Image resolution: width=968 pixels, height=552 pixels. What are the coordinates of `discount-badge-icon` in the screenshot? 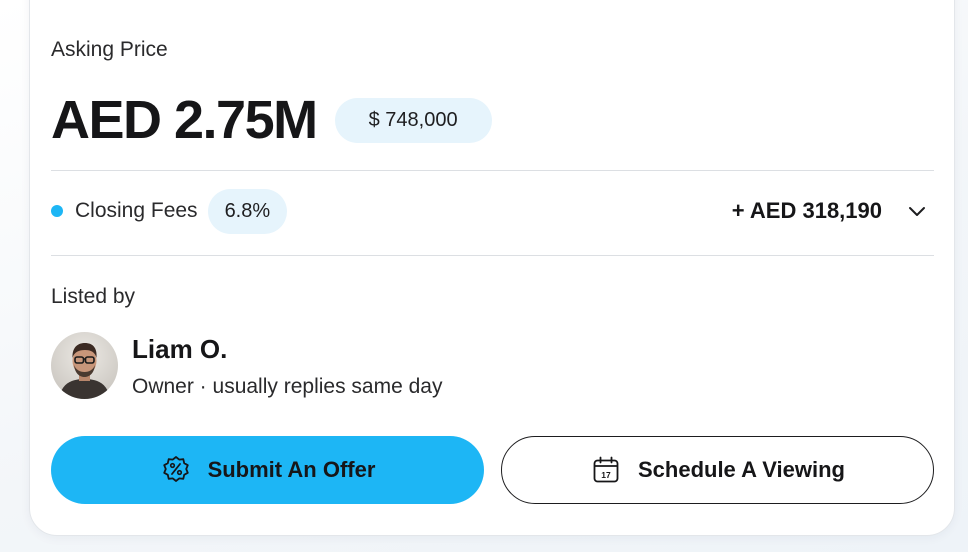 It's located at (176, 470).